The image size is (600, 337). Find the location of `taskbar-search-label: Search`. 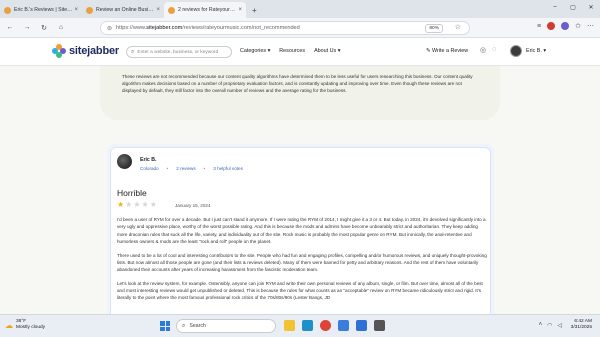

taskbar-search-label: Search is located at coordinates (197, 326).